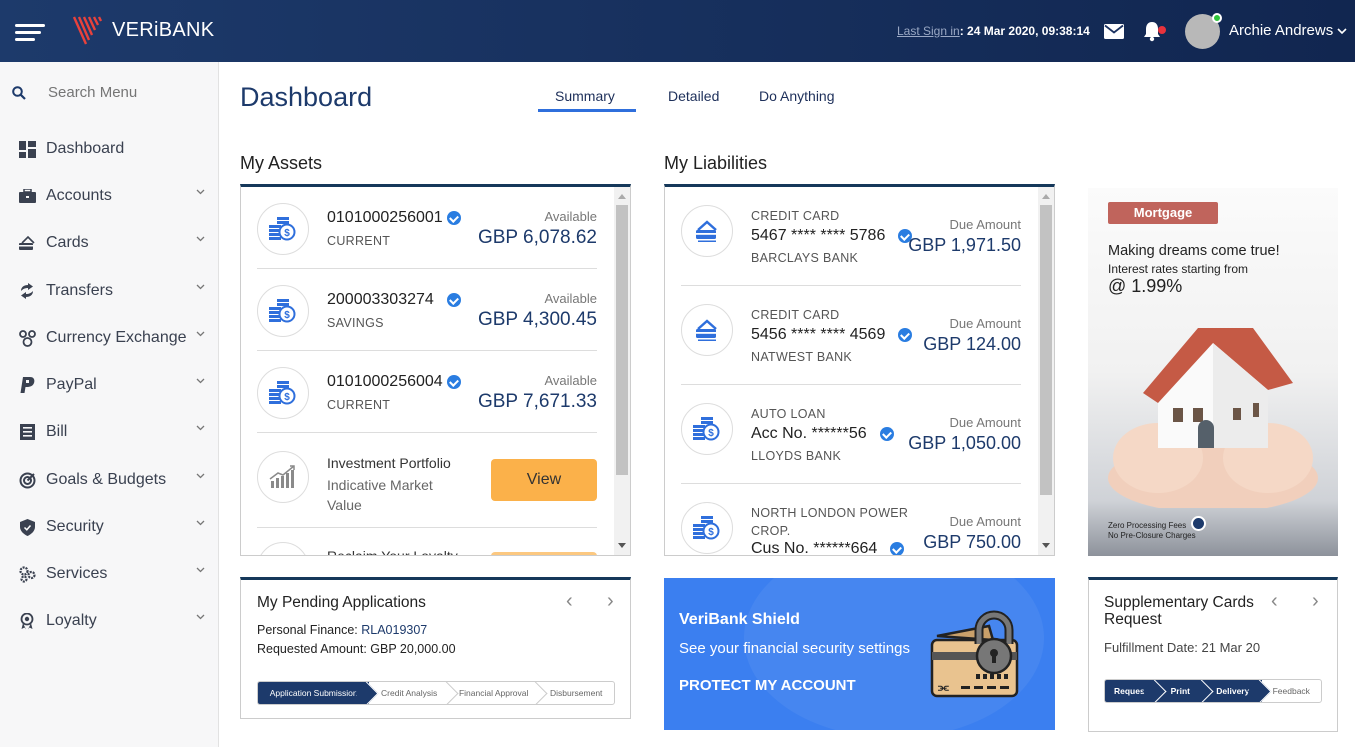 The height and width of the screenshot is (747, 1355). Describe the element at coordinates (1163, 213) in the screenshot. I see `mortgage-badge: Mortgage` at that location.